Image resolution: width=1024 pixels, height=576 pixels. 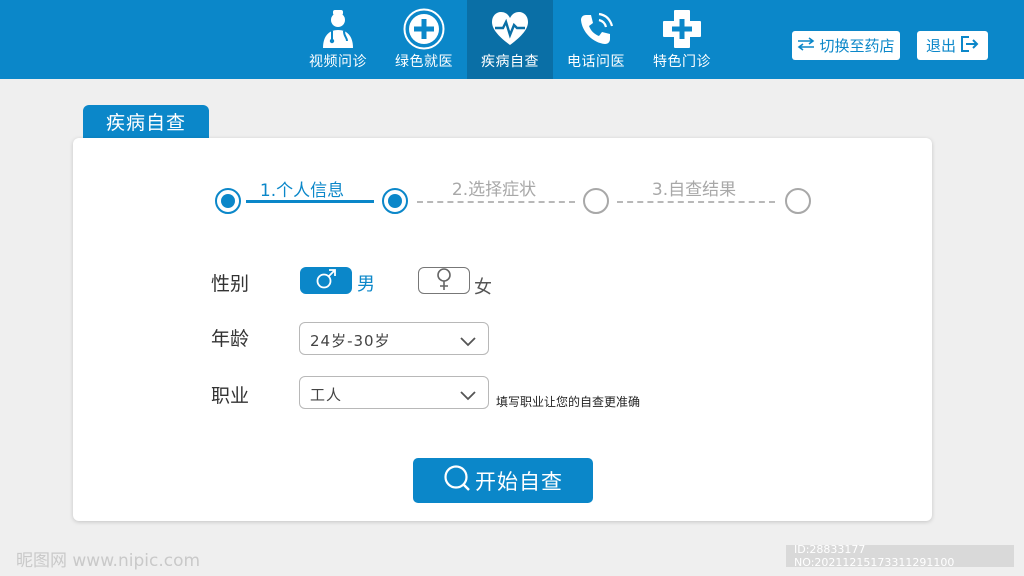 What do you see at coordinates (519, 481) in the screenshot?
I see `start-check-label: 开始自查` at bounding box center [519, 481].